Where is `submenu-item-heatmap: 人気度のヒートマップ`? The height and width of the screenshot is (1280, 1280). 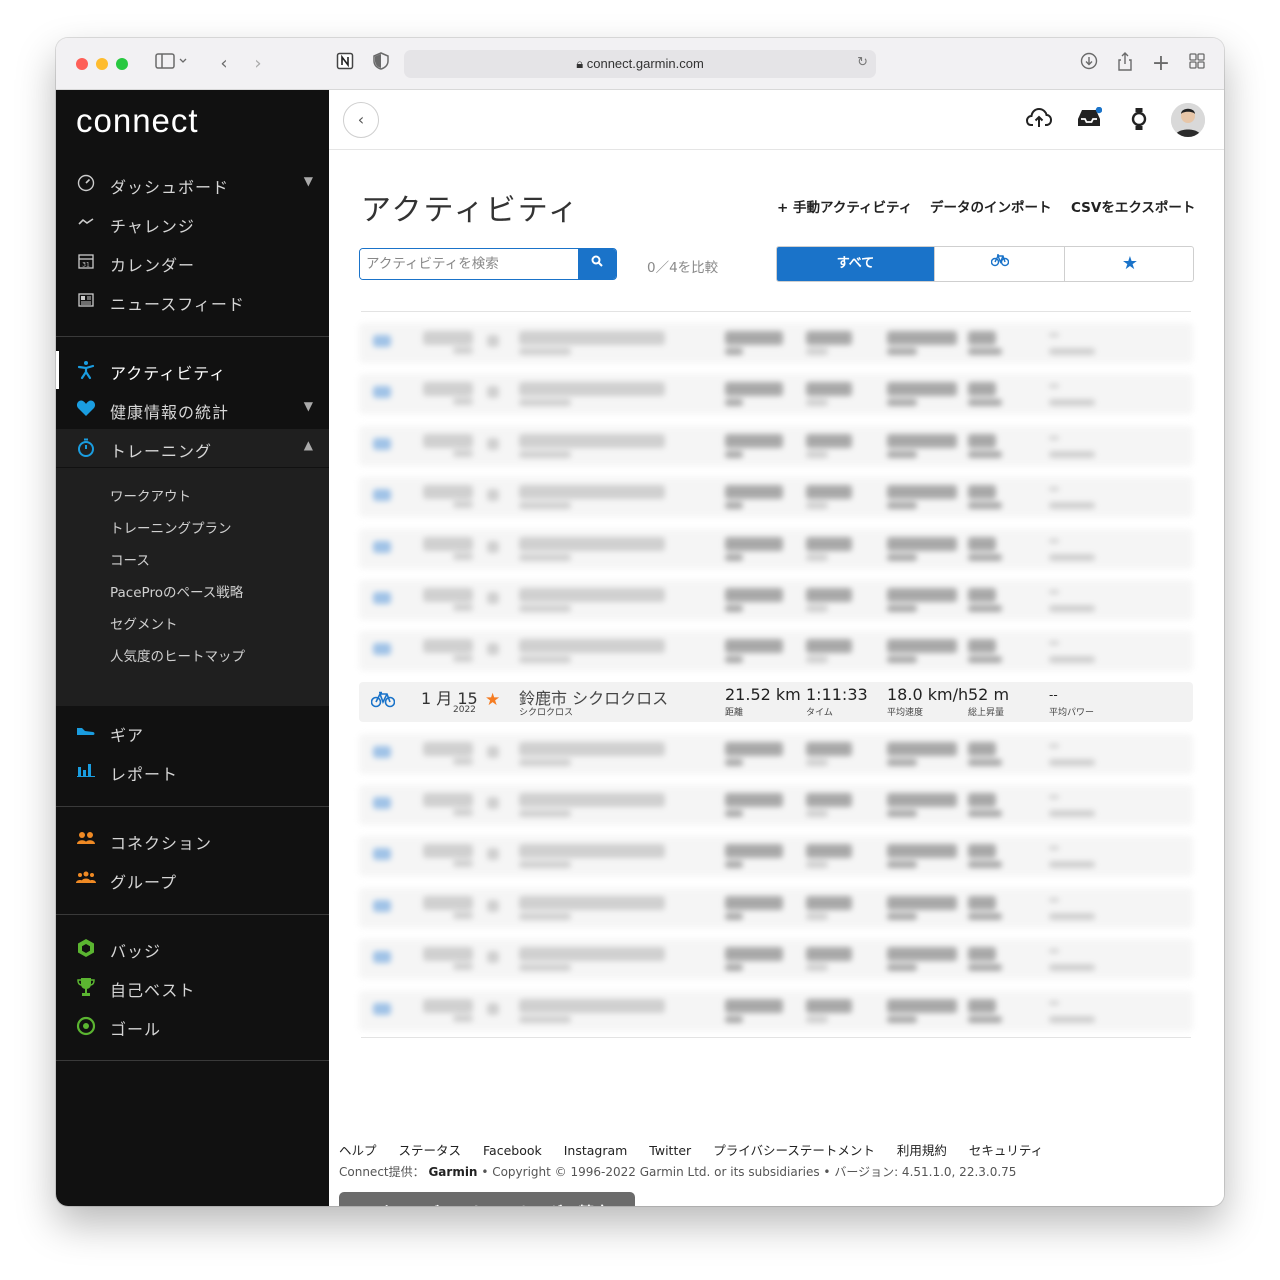
submenu-item-heatmap: 人気度のヒートマップ is located at coordinates (177, 655).